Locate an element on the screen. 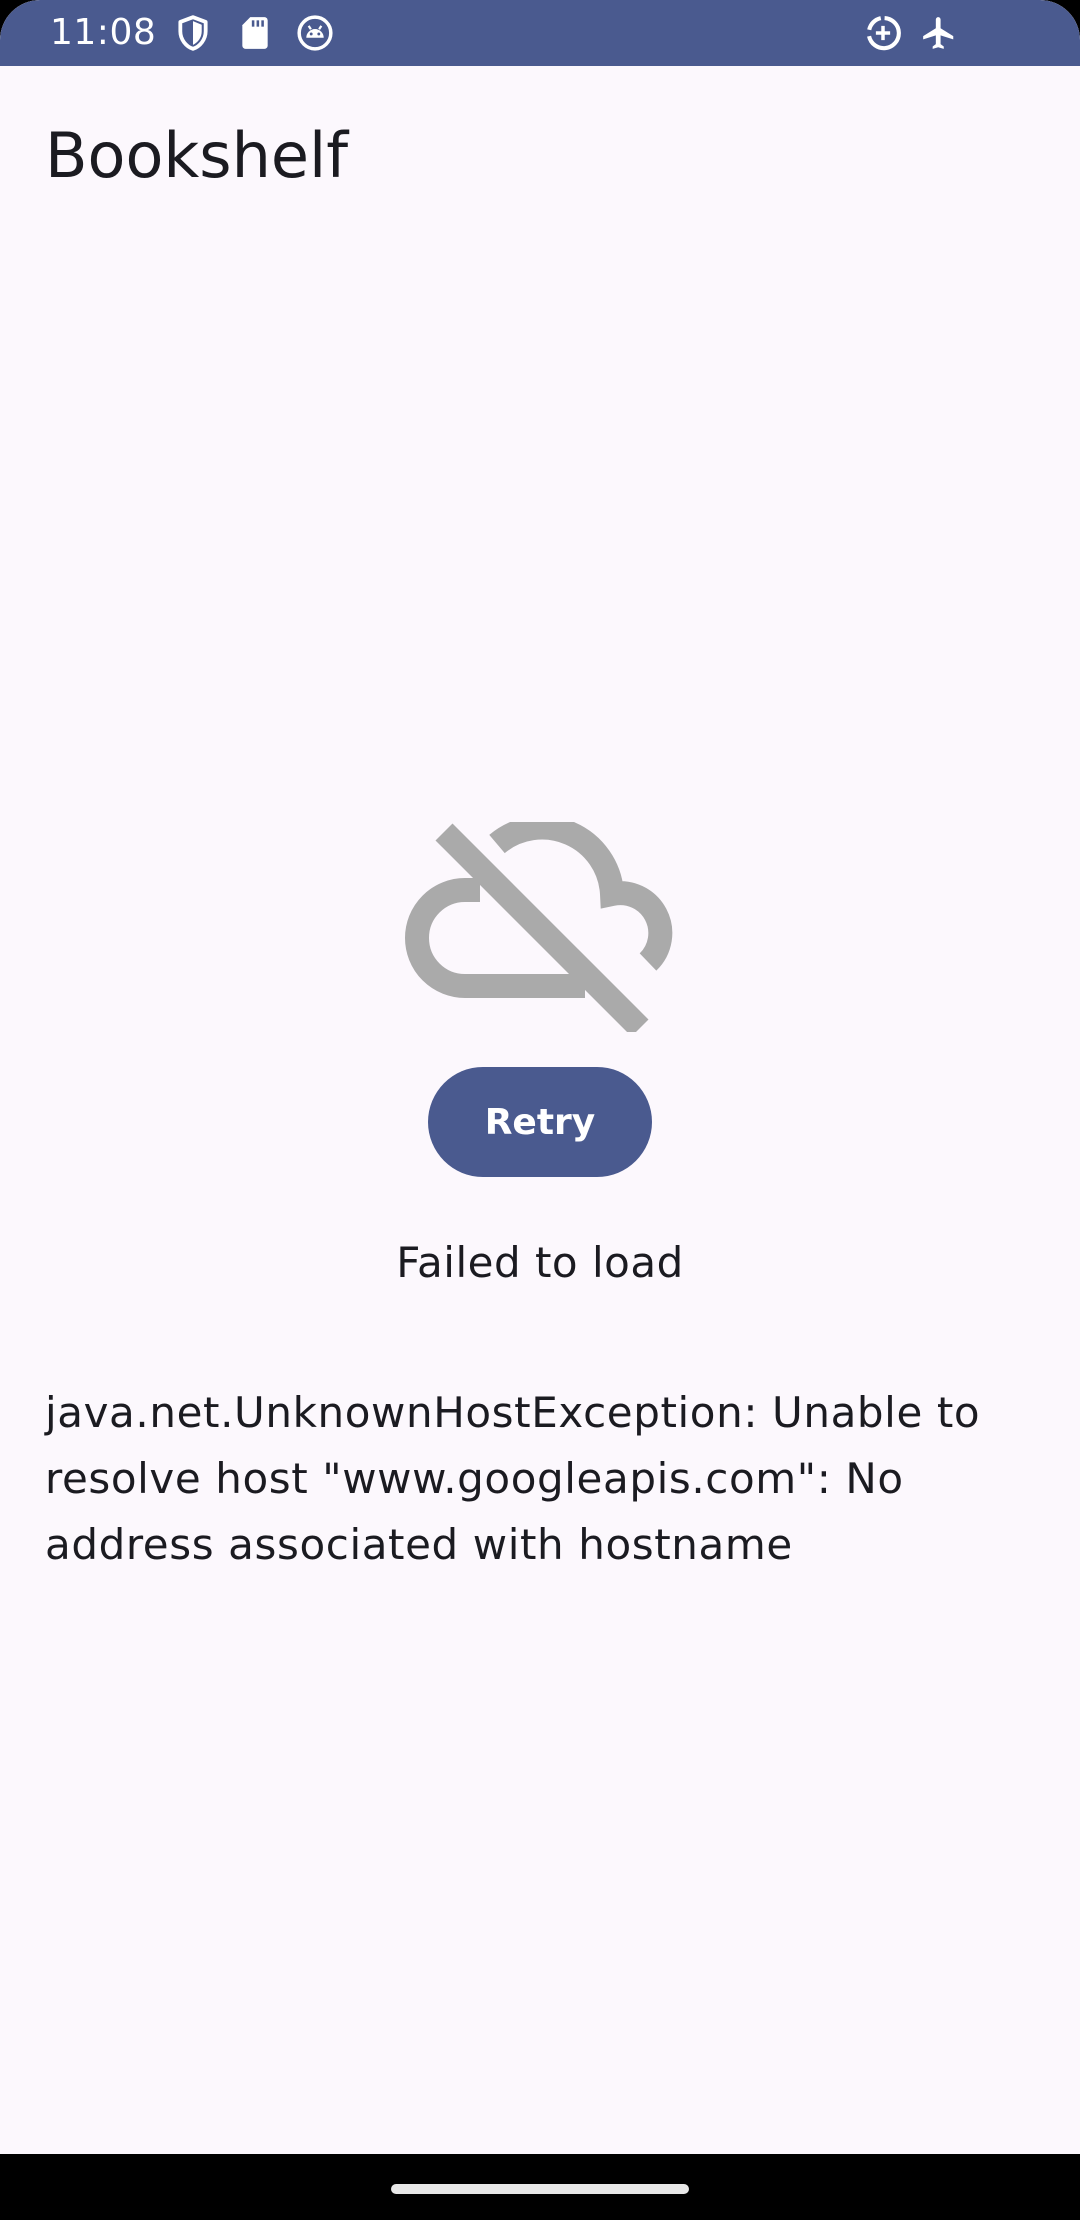 Image resolution: width=1080 pixels, height=2220 pixels. status-bar: 11:08 is located at coordinates (540, 33).